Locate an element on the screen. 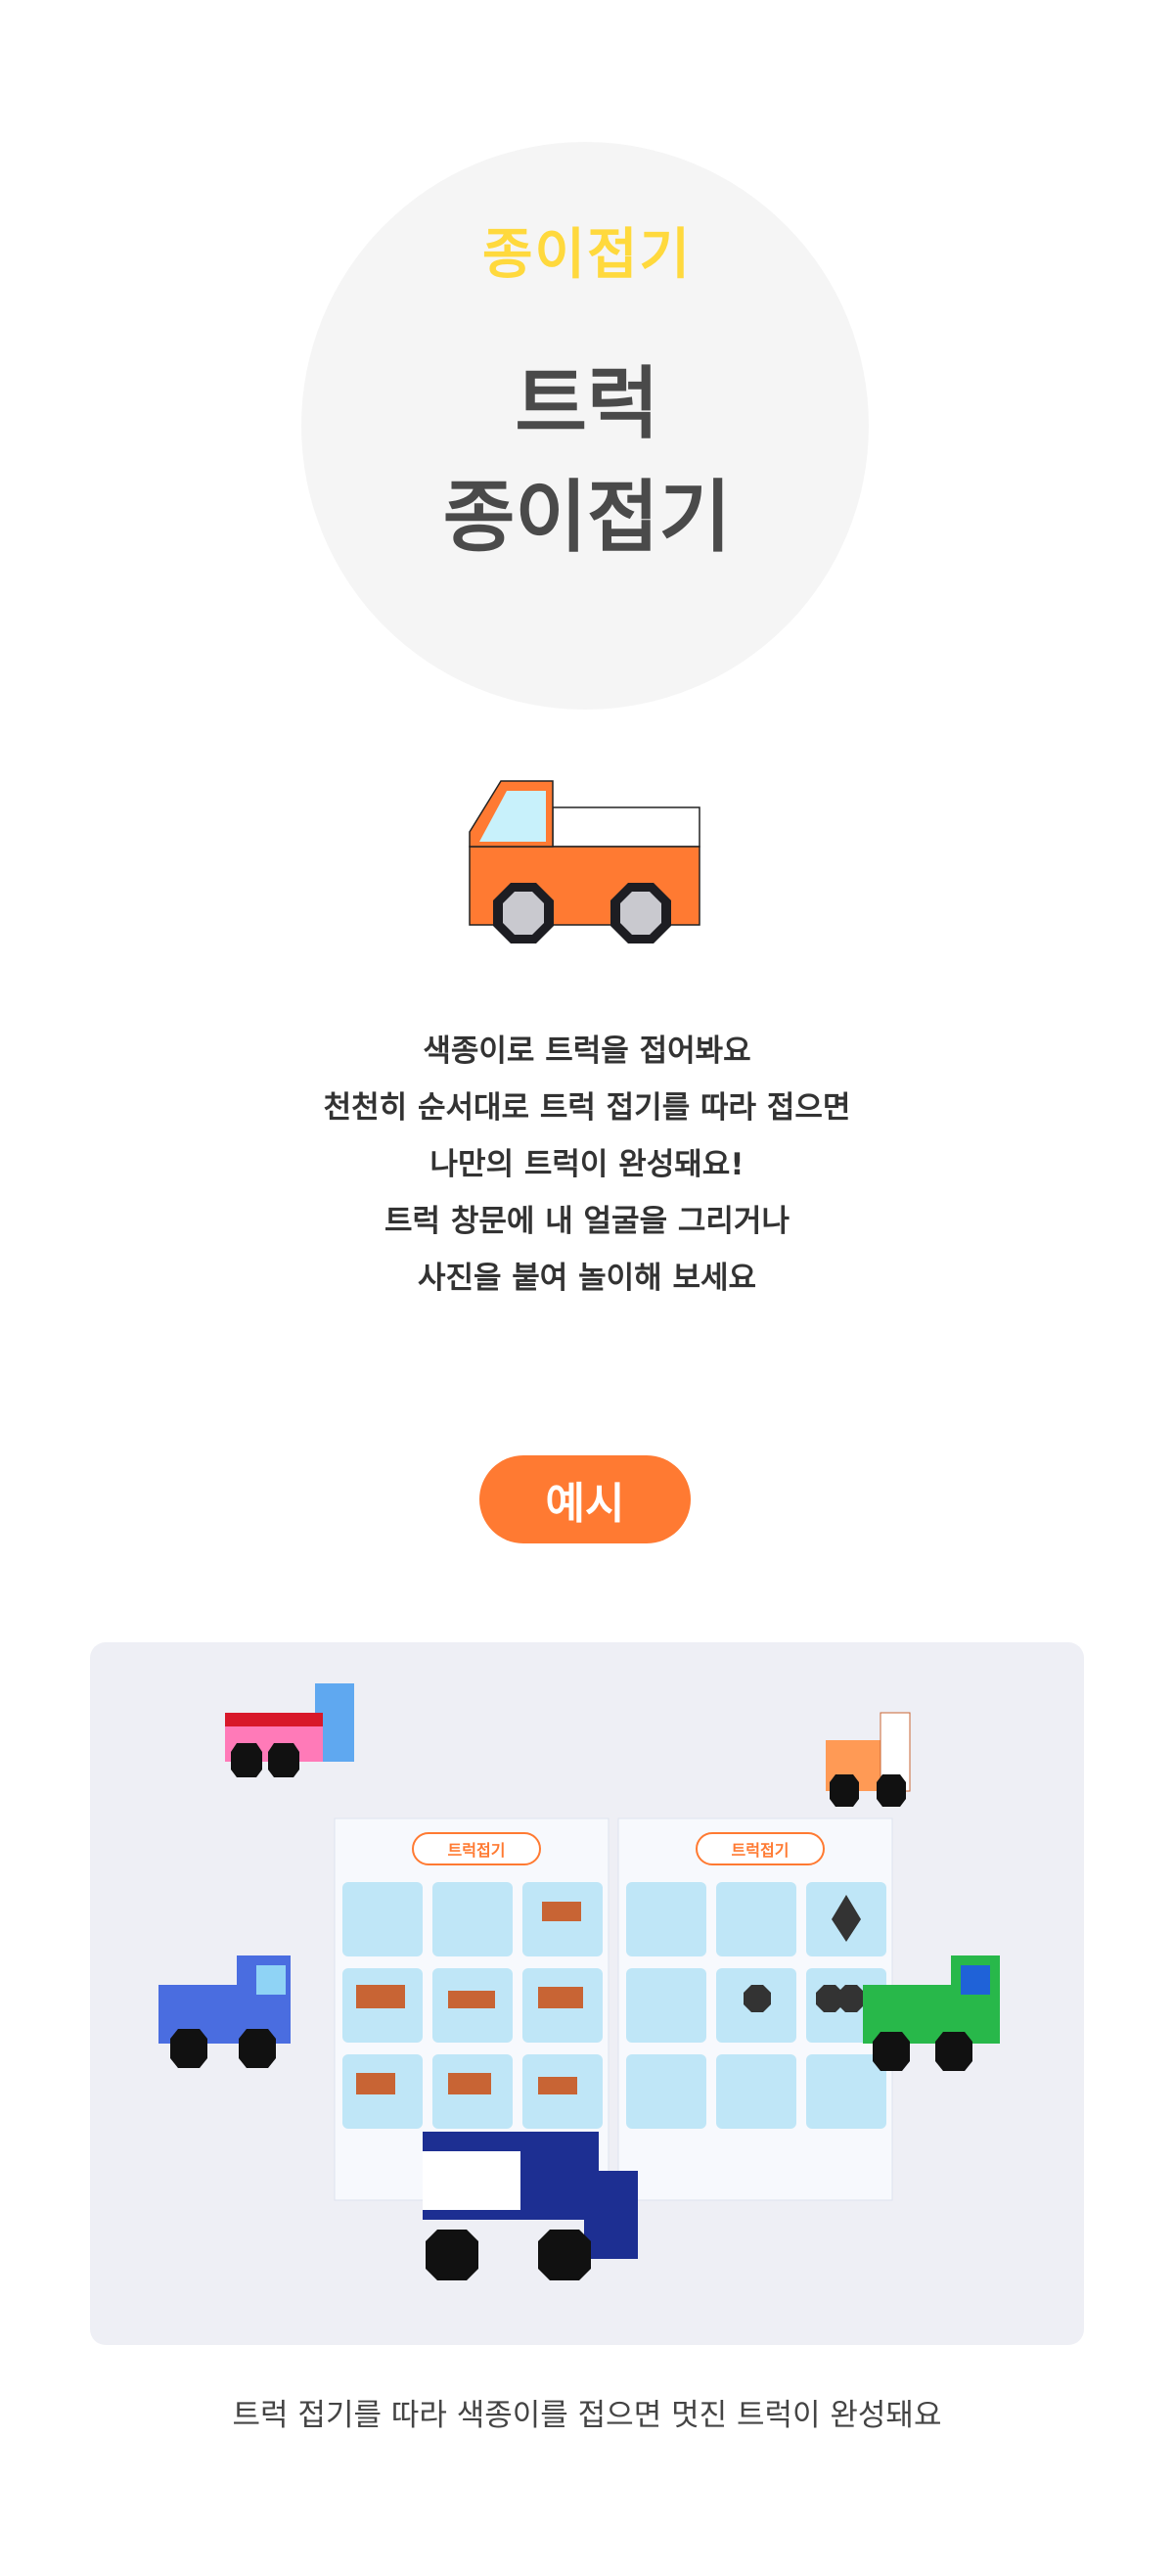 The width and height of the screenshot is (1174, 2576). instruction-sheet-right: 트럭접기 is located at coordinates (755, 2009).